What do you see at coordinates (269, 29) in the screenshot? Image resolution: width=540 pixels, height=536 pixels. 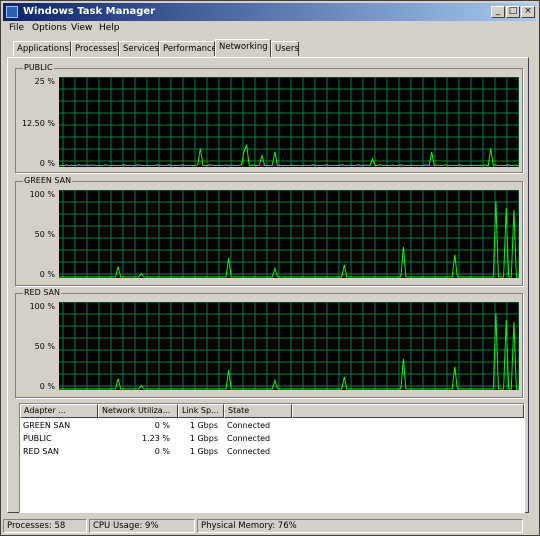 I see `menu-bar: File Options View Help` at bounding box center [269, 29].